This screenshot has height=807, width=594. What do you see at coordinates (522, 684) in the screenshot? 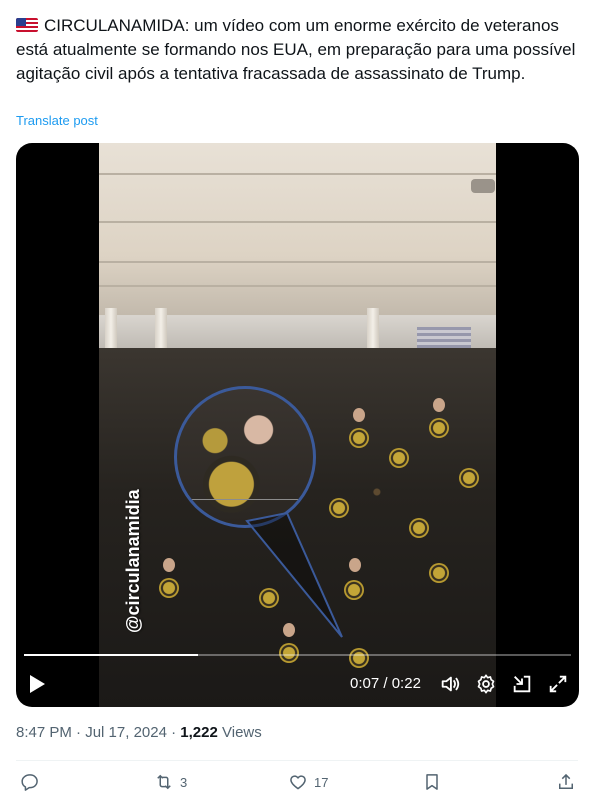
I see `collapse-icon` at bounding box center [522, 684].